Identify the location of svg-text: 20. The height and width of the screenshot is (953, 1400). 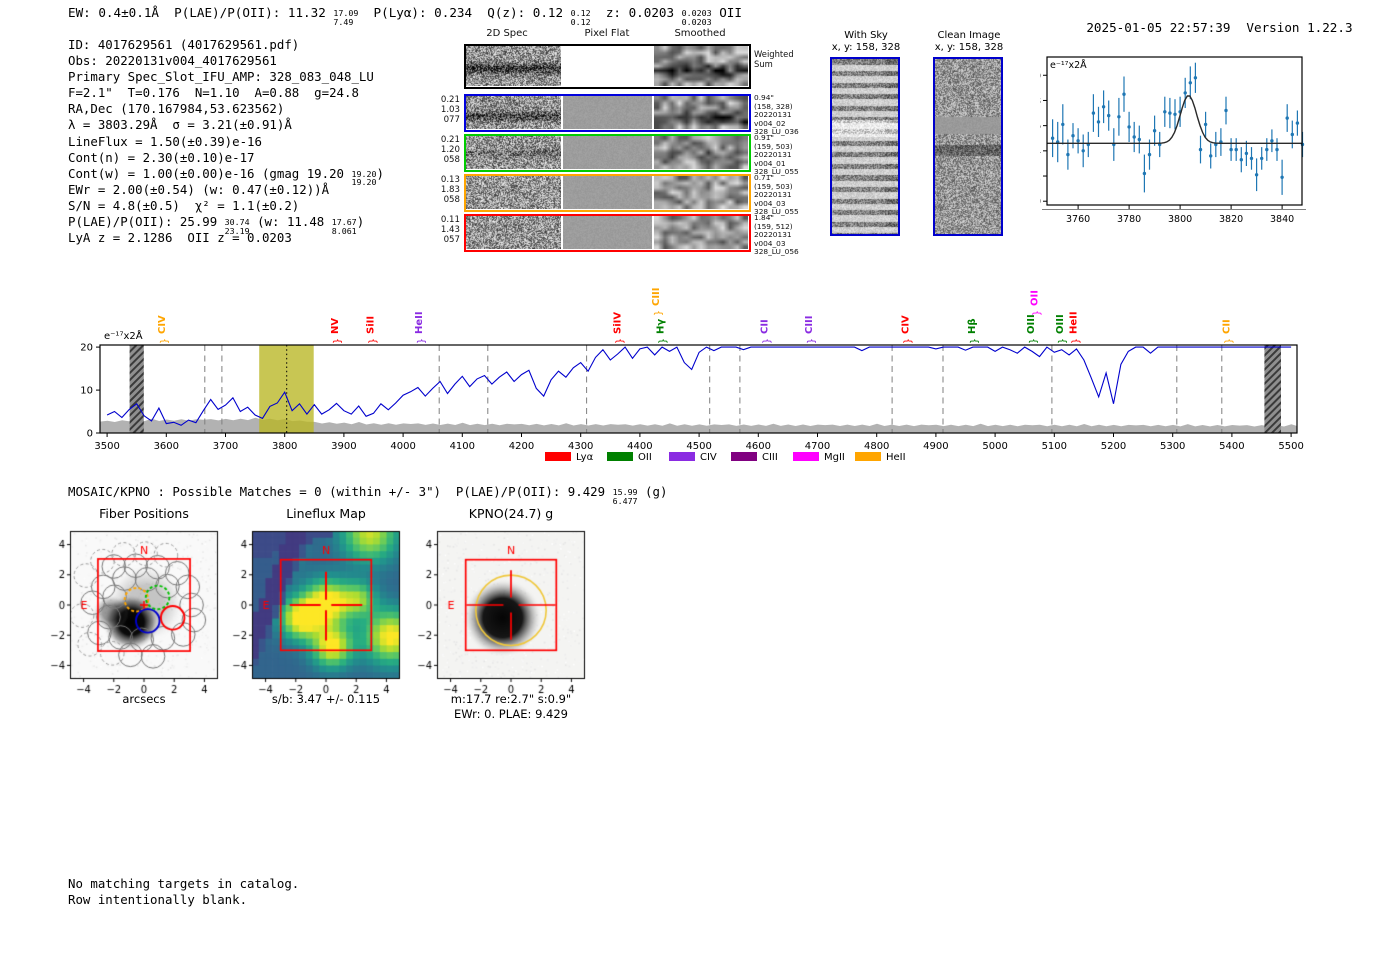
(86, 348).